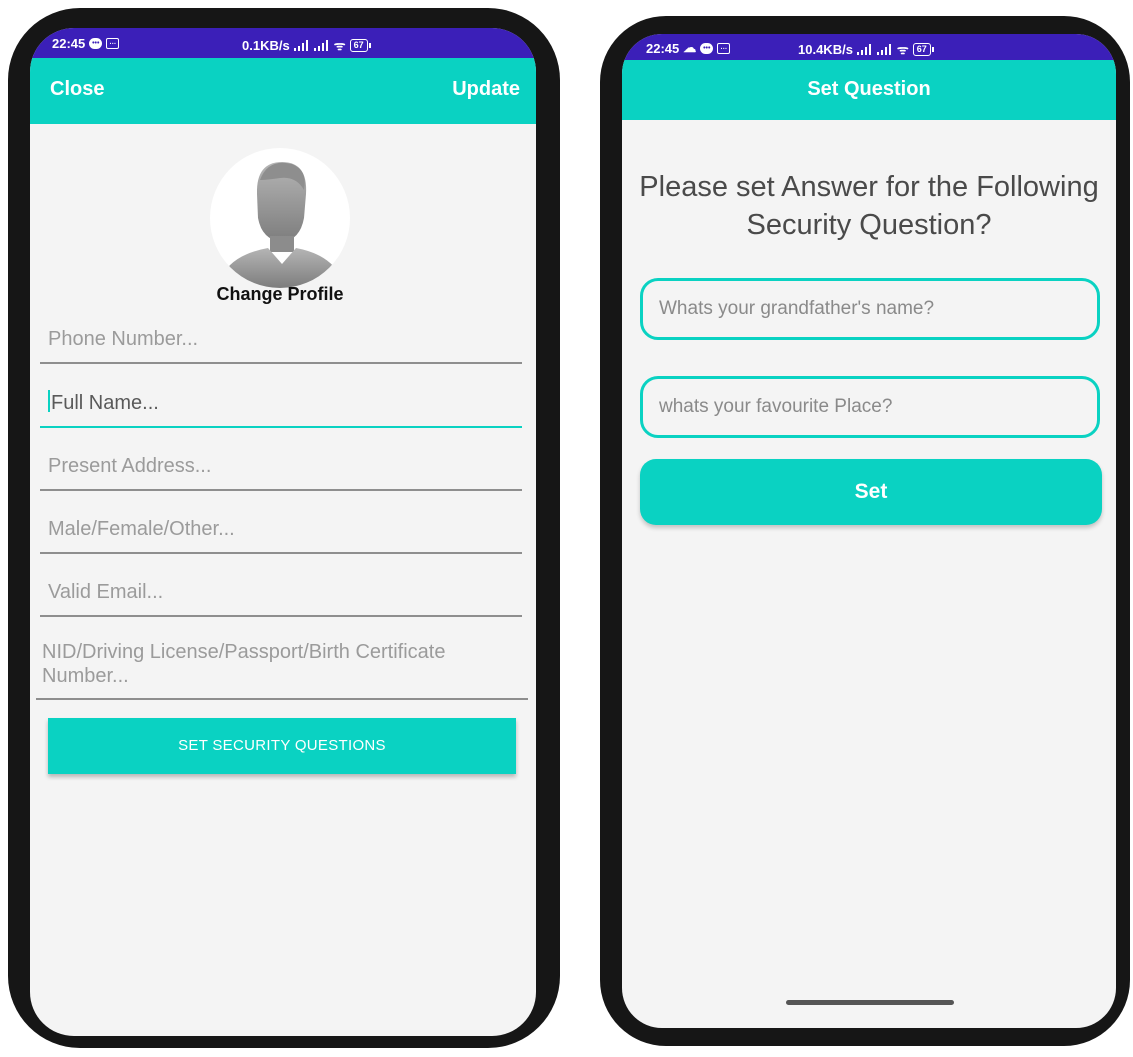 The image size is (1133, 1057). What do you see at coordinates (486, 89) in the screenshot?
I see `update-button: Update` at bounding box center [486, 89].